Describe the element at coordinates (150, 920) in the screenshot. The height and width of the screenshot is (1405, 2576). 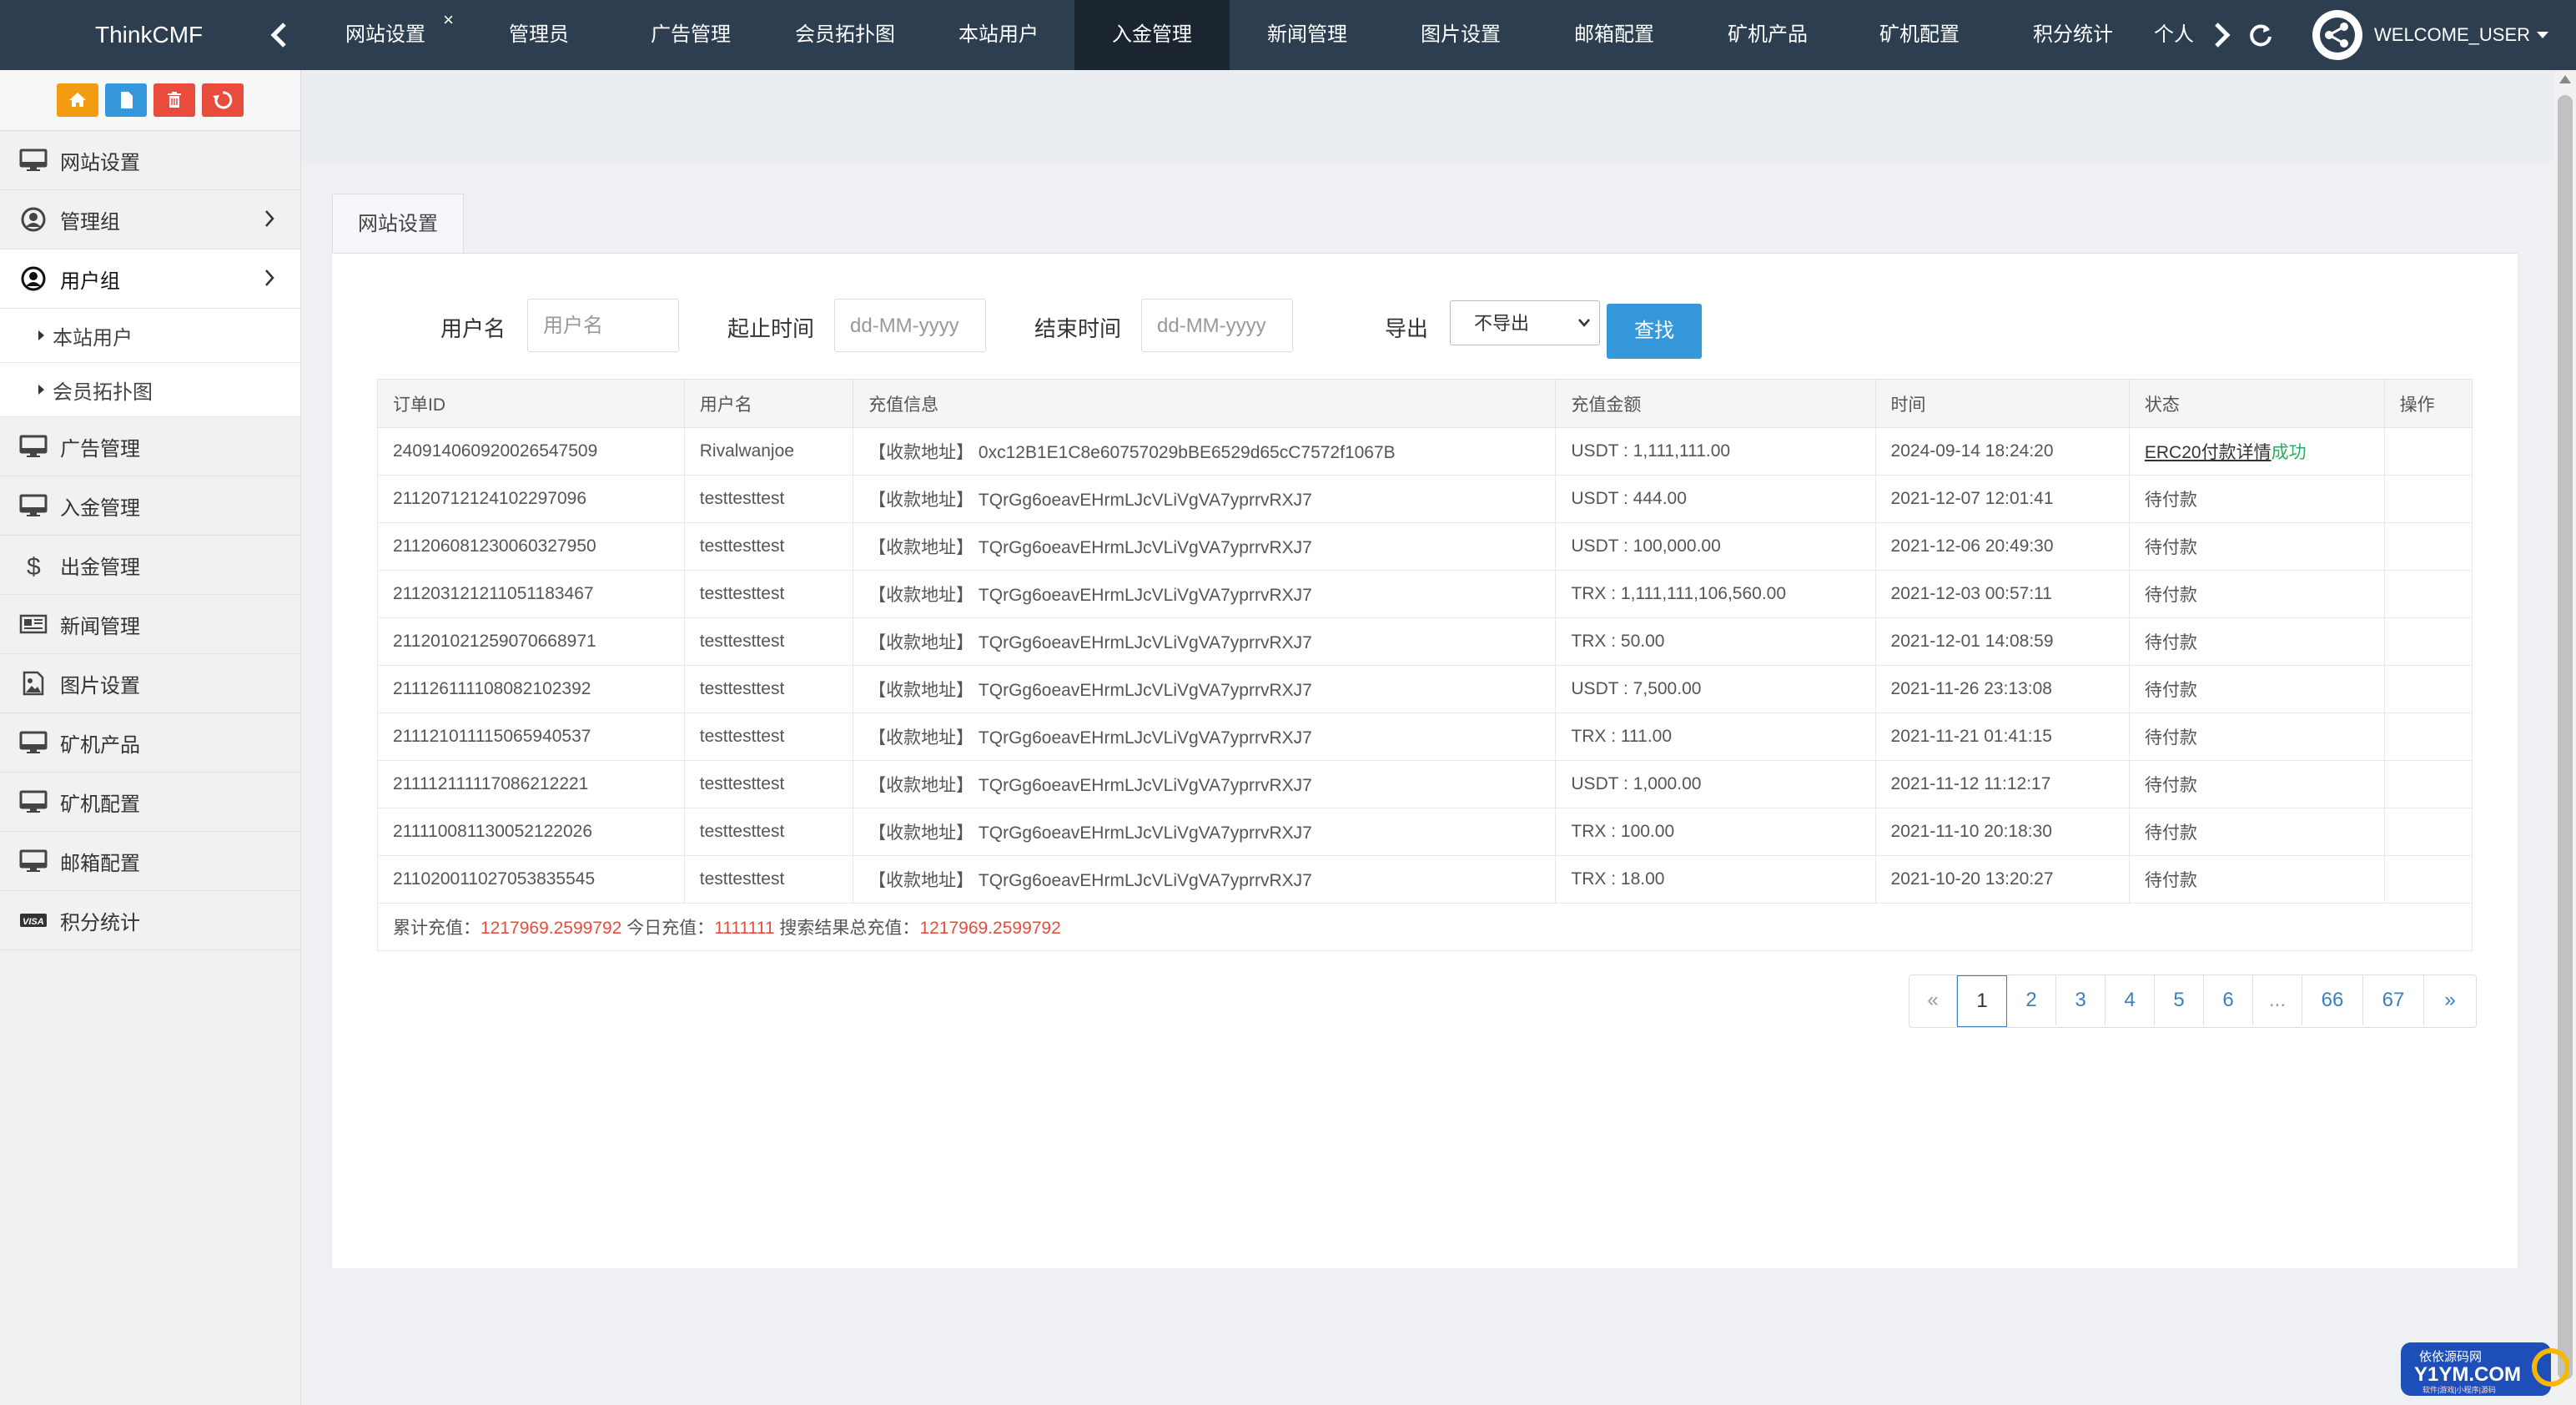
I see `sidebar-item: VISA 积分统计` at that location.